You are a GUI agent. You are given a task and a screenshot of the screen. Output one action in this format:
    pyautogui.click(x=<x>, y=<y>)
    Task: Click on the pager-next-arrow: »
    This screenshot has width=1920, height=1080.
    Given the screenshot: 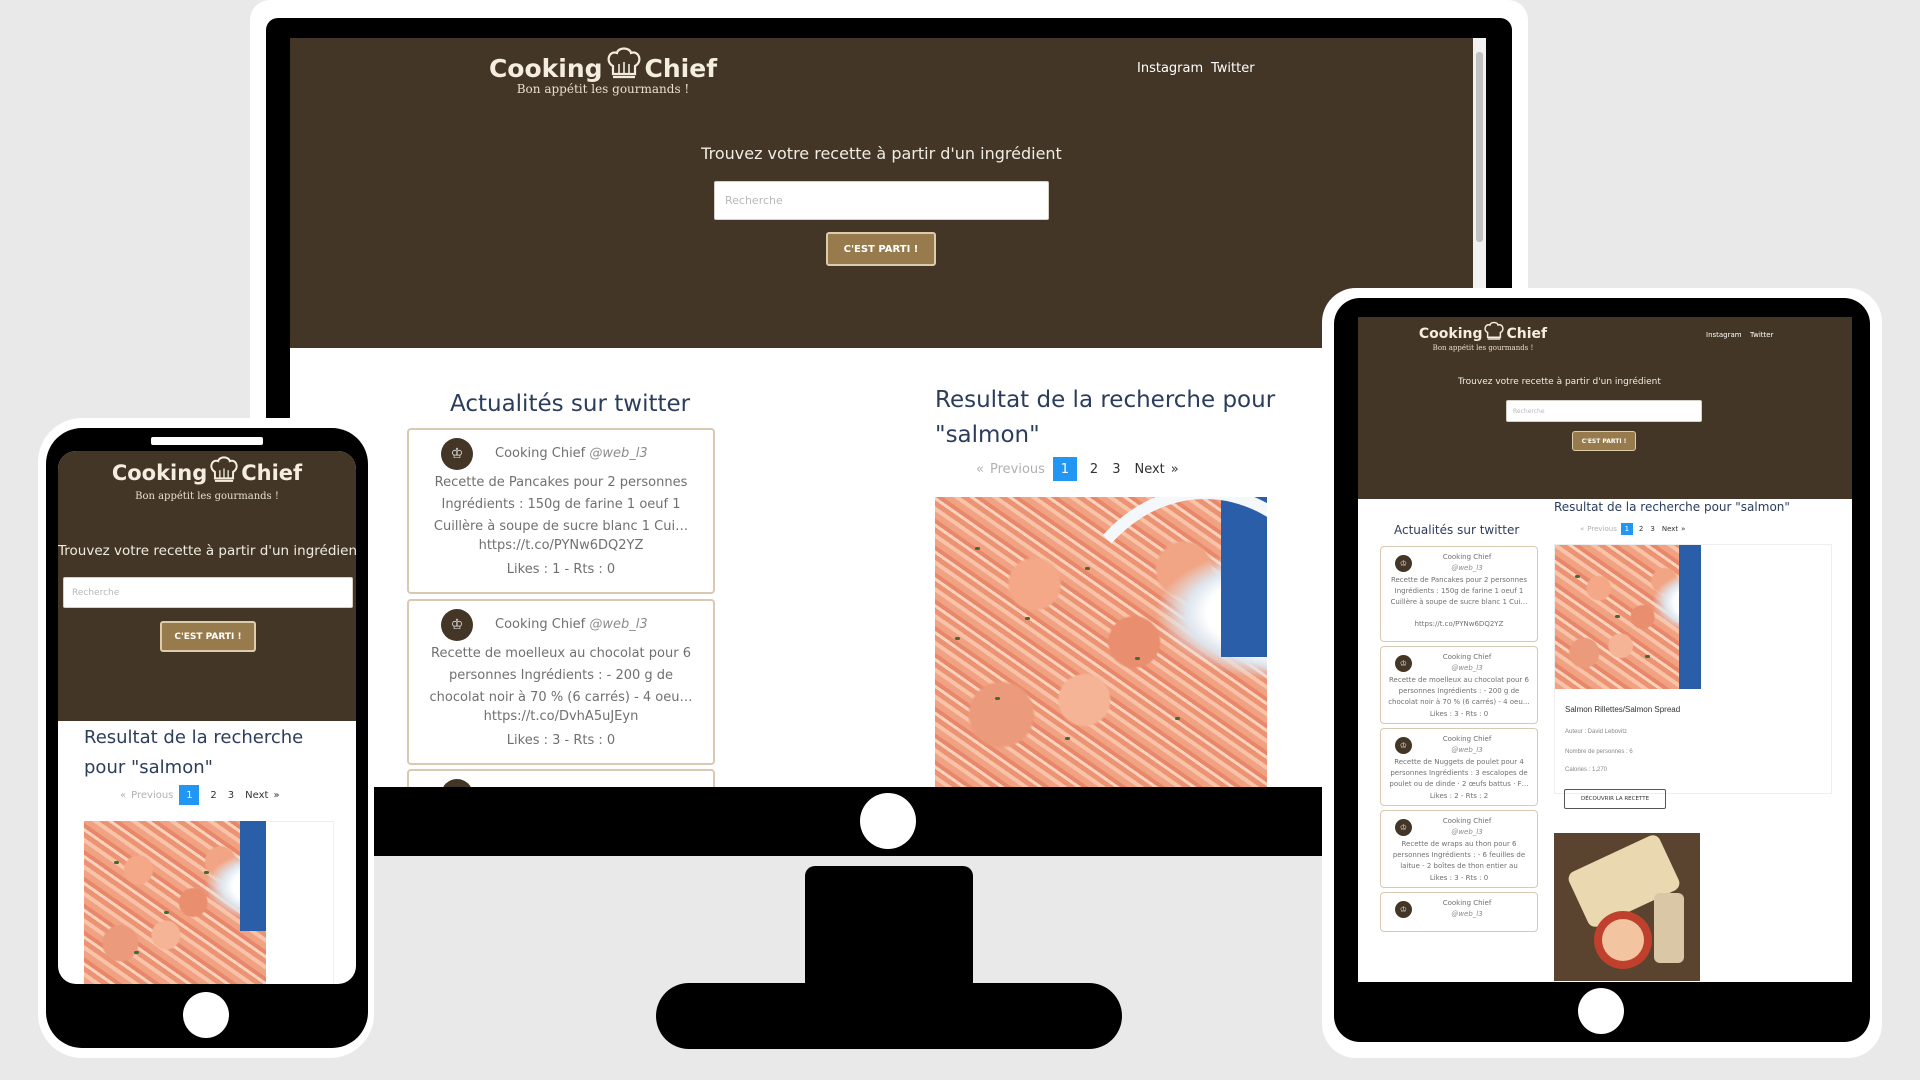 What is the action you would take?
    pyautogui.click(x=276, y=795)
    